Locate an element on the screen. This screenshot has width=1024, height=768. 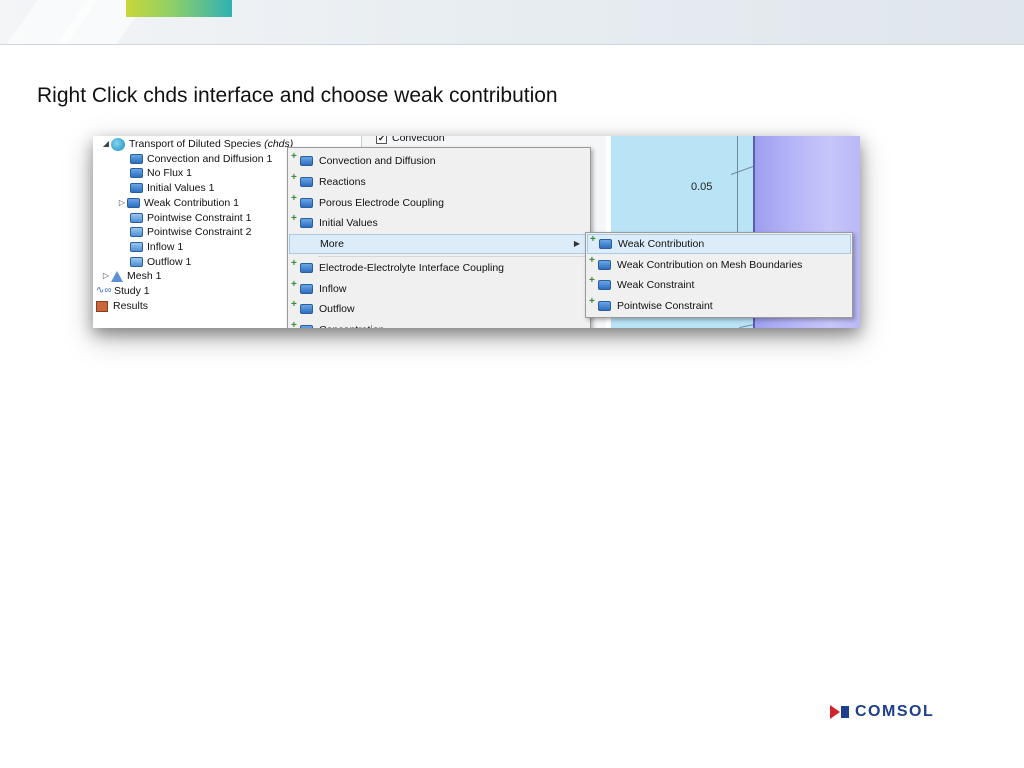
tree-item-label: Results is located at coordinates (131, 306).